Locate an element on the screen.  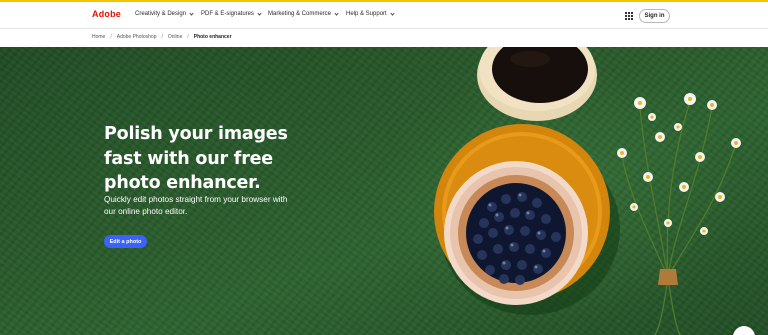
blueberry-tart is located at coordinates (516, 233).